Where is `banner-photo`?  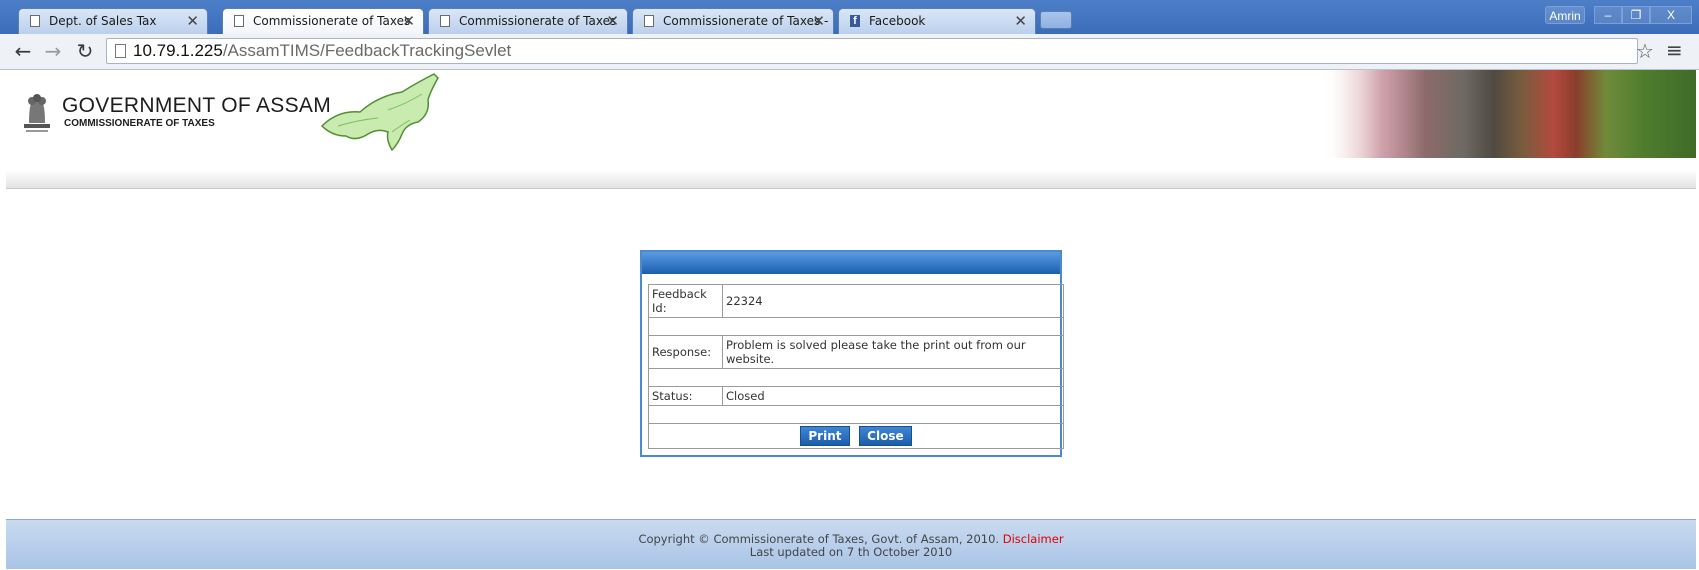 banner-photo is located at coordinates (1508, 114).